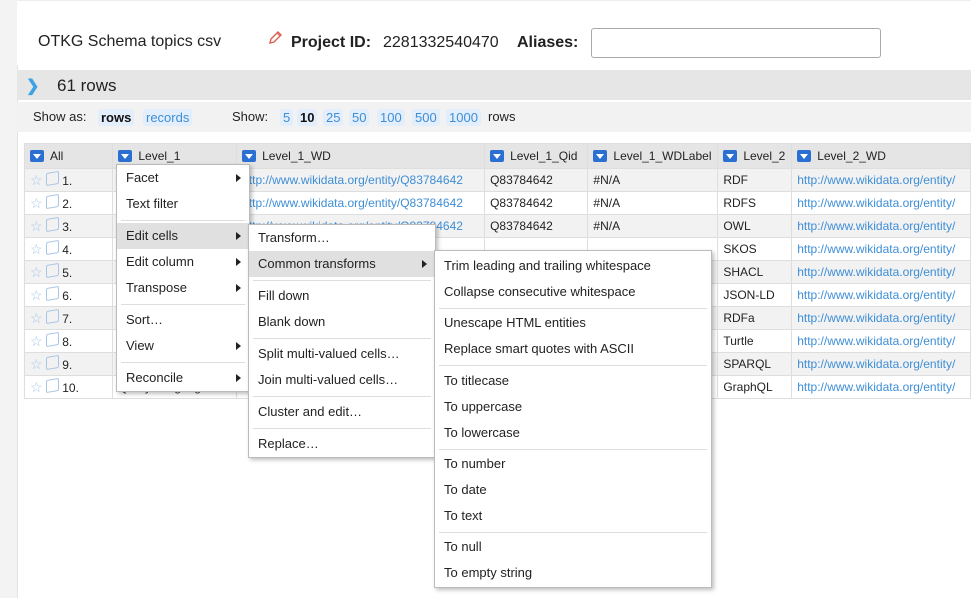  I want to click on cell-level-2: RDFS, so click(755, 203).